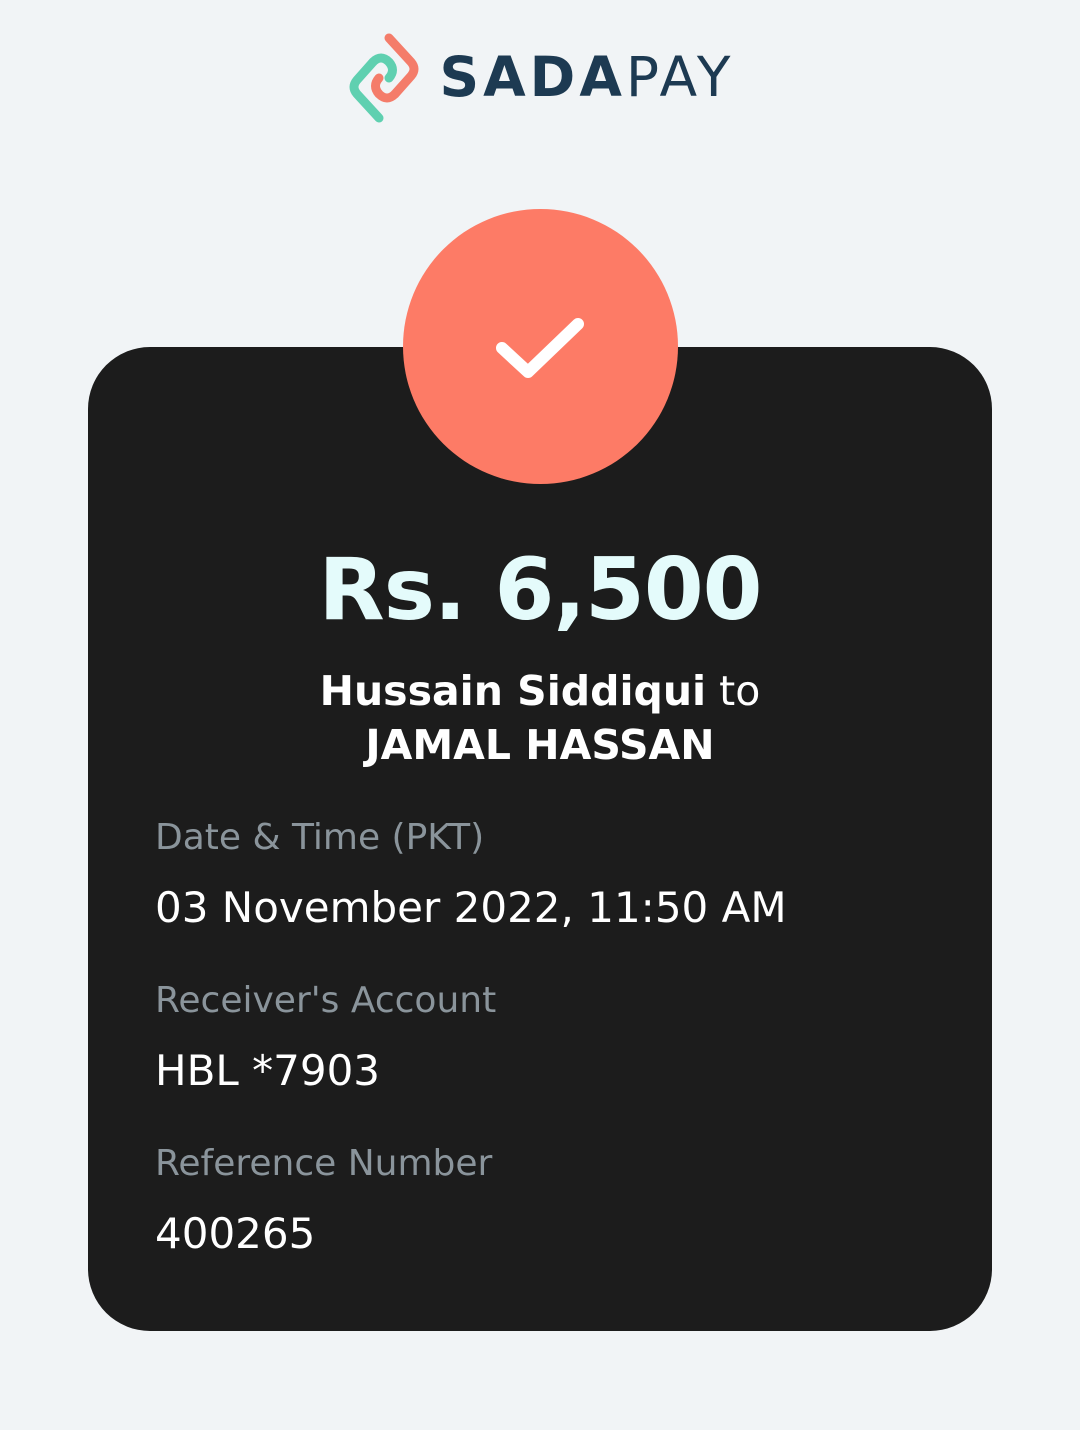 Image resolution: width=1080 pixels, height=1430 pixels. I want to click on transfer-parties: Hussain Siddiqui to JAMAL HASSAN, so click(540, 718).